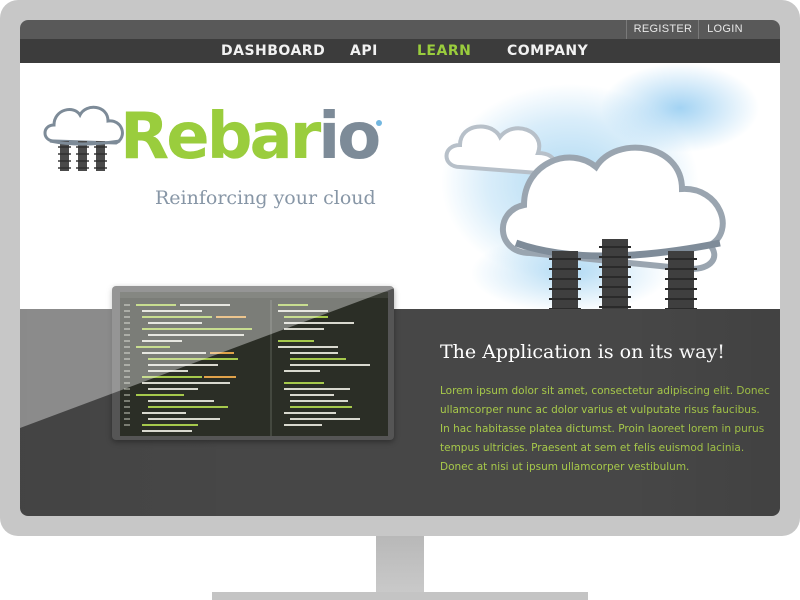  What do you see at coordinates (83, 138) in the screenshot?
I see `cloud-with-rebar-icon` at bounding box center [83, 138].